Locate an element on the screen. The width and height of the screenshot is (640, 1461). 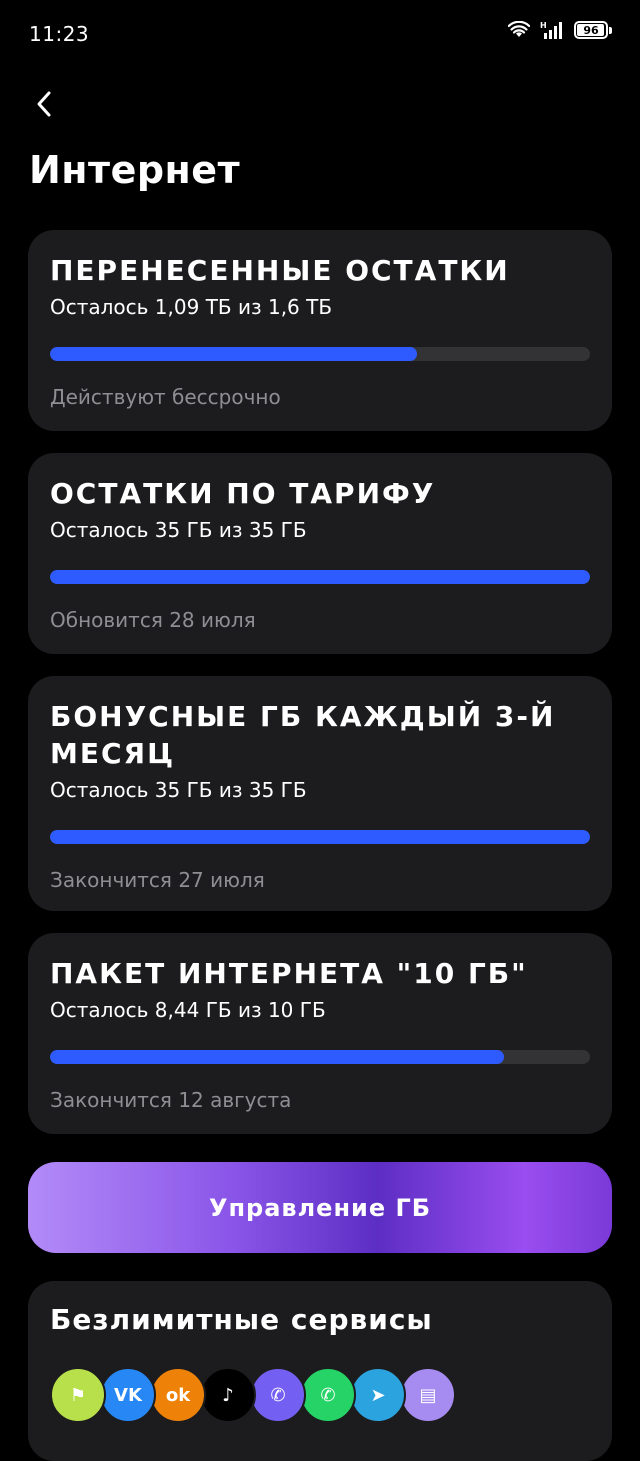
card-title: ПАКЕТ ИНТЕРНЕТА "10 ГБ" is located at coordinates (289, 973).